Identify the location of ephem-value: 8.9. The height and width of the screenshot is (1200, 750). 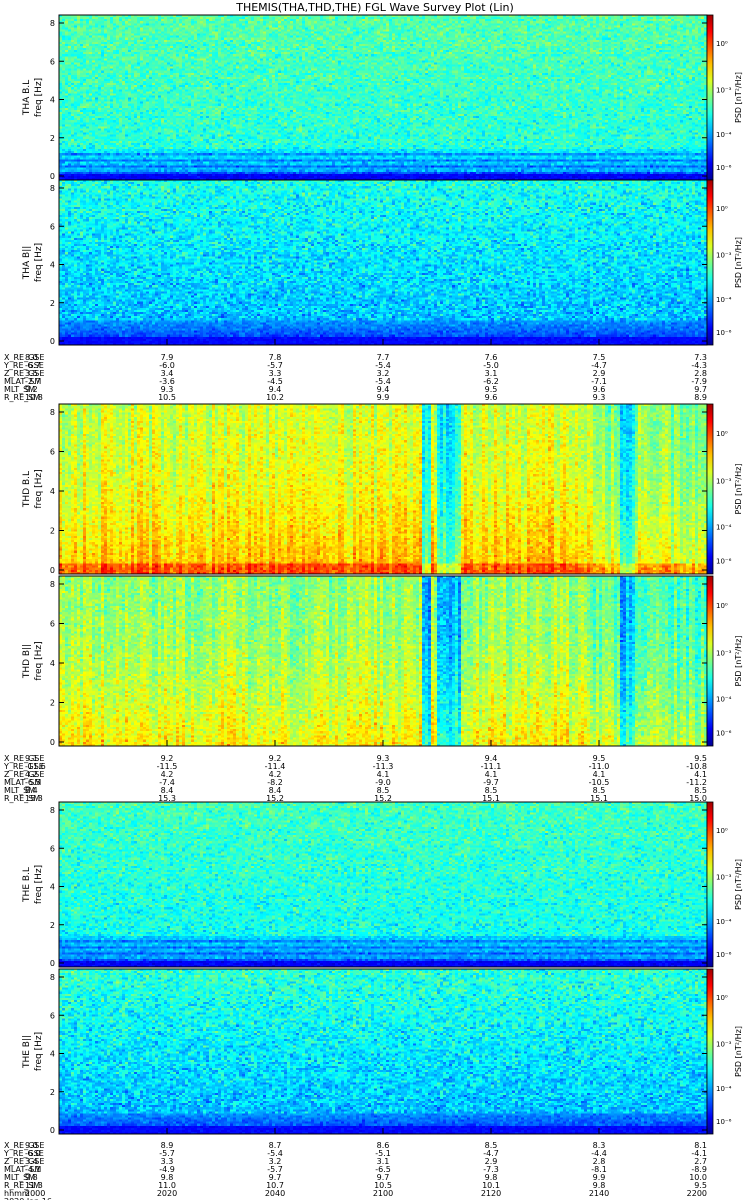
(700, 397).